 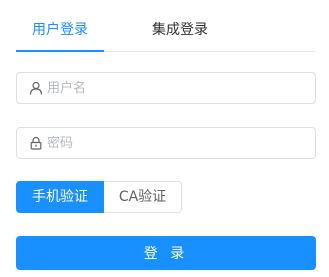 What do you see at coordinates (177, 88) in the screenshot?
I see `username-input` at bounding box center [177, 88].